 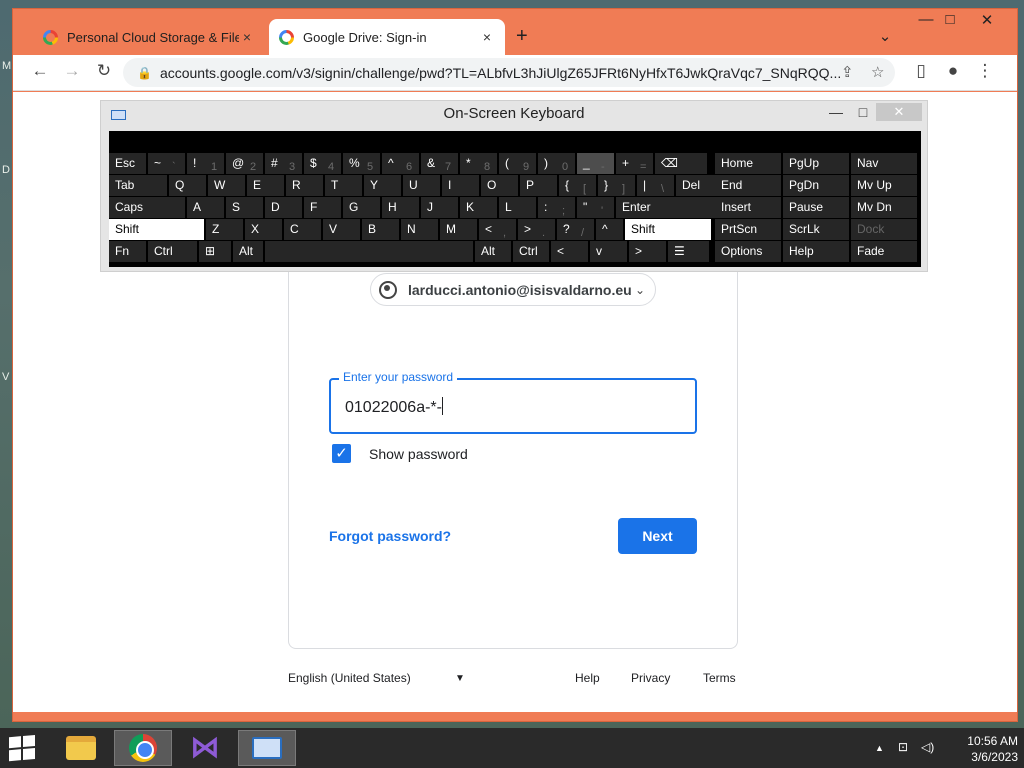 What do you see at coordinates (400, 163) in the screenshot?
I see `osk-key: ^ 6` at bounding box center [400, 163].